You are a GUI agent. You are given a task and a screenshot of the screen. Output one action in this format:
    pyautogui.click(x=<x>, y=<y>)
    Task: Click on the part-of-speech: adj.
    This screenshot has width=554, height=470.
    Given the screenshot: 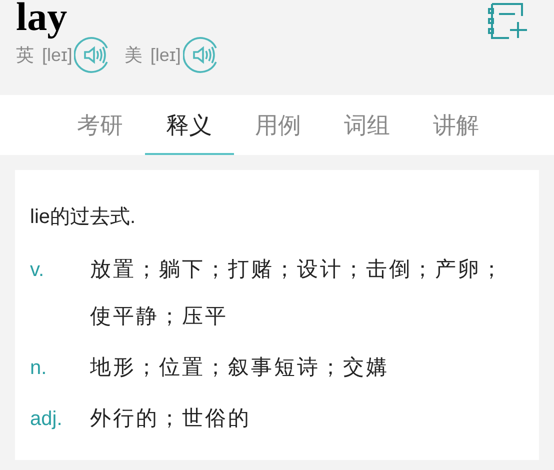 What is the action you would take?
    pyautogui.click(x=47, y=419)
    